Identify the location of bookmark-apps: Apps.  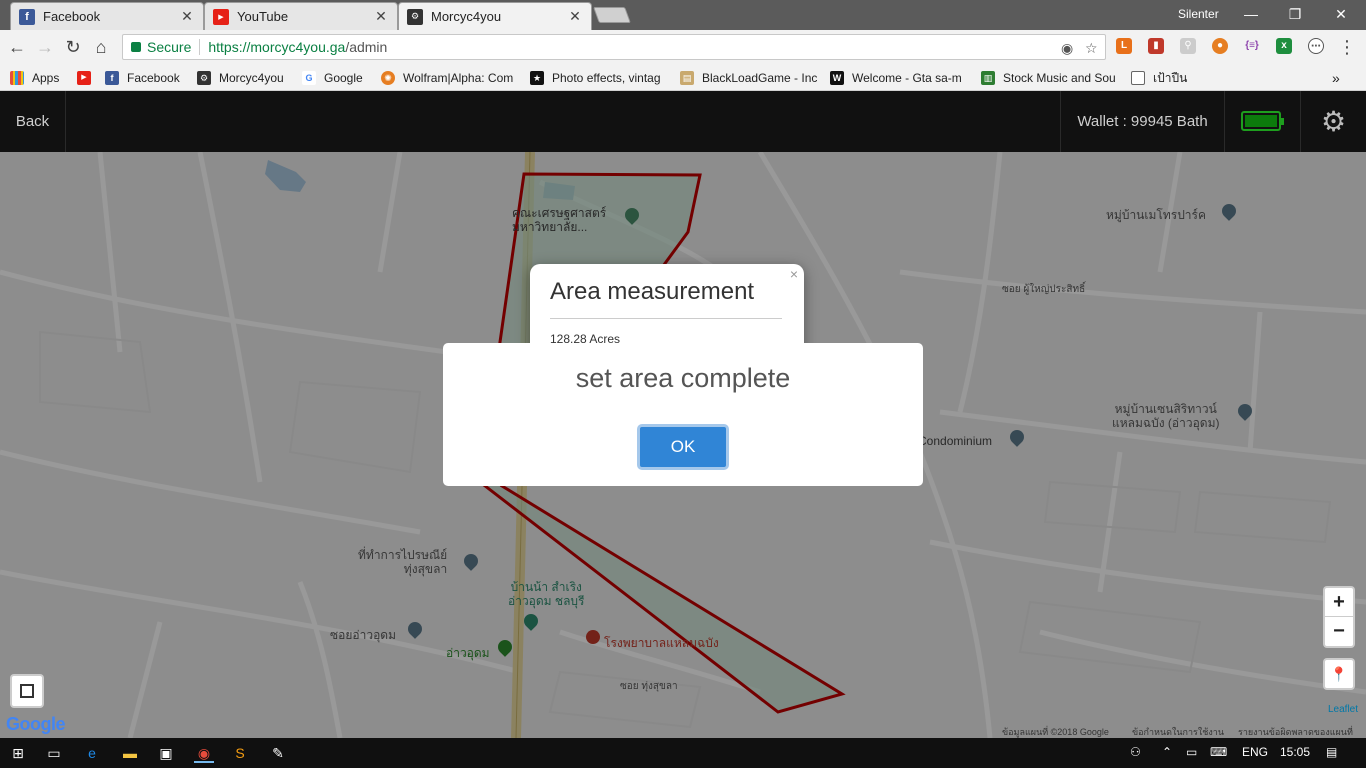
(40, 78).